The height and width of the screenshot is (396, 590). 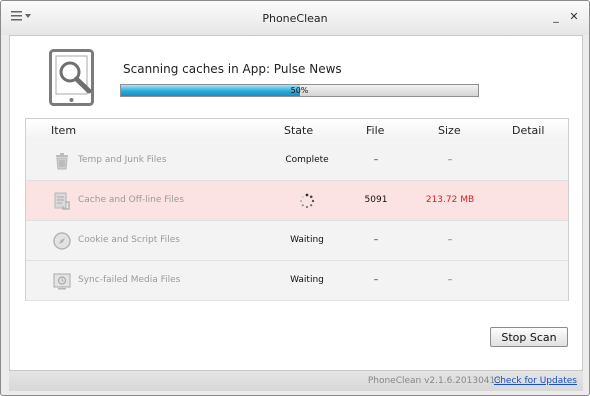 I want to click on media-sync-icon, so click(x=62, y=281).